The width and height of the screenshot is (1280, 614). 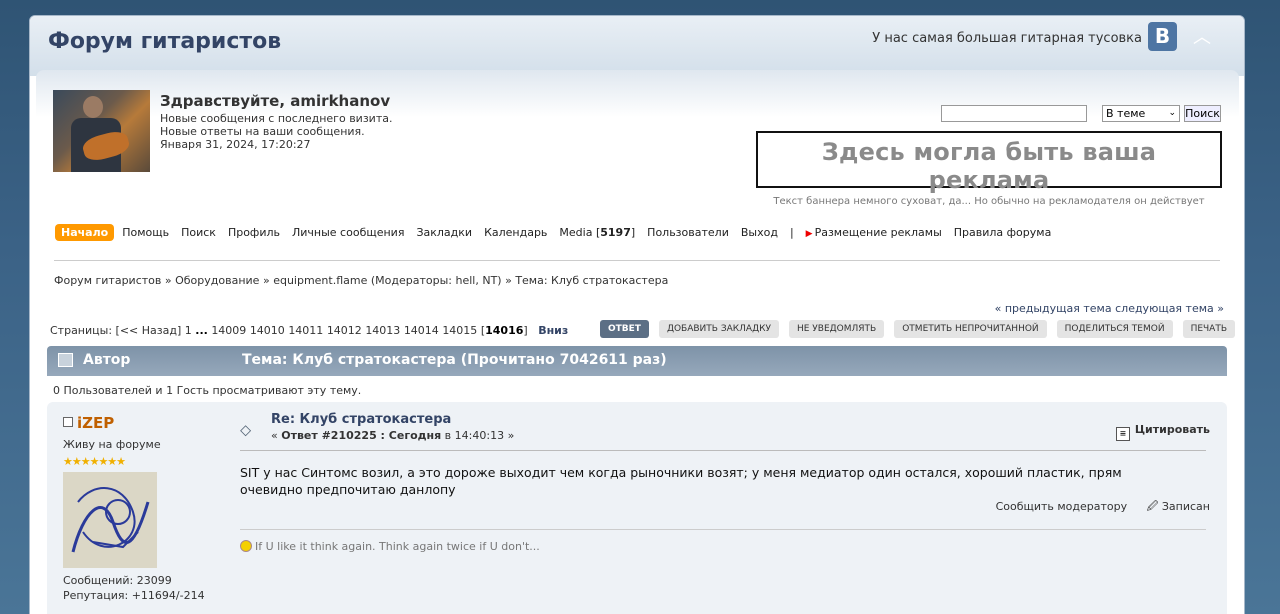 What do you see at coordinates (718, 329) in the screenshot?
I see `add-bookmark-button: ДОБАВИТЬ ЗАКЛАДКУ` at bounding box center [718, 329].